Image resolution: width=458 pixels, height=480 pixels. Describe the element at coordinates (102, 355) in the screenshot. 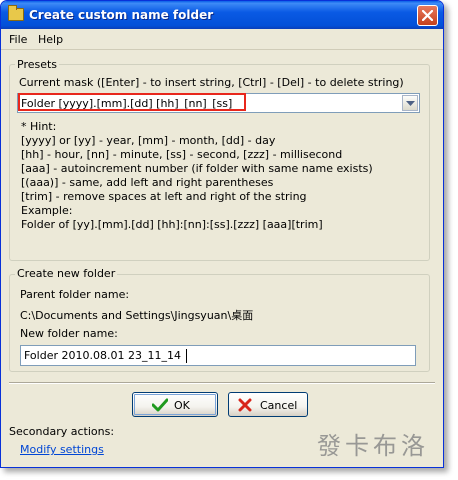

I see `new-folder-name-value: Folder 2010.08.01 23_11_14` at that location.